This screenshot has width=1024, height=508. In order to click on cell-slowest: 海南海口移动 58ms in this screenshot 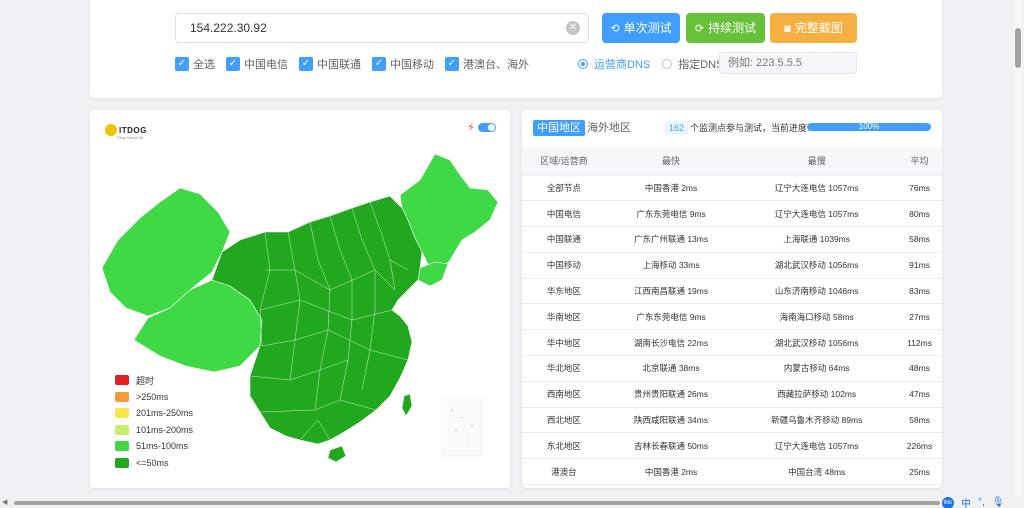, I will do `click(817, 317)`.